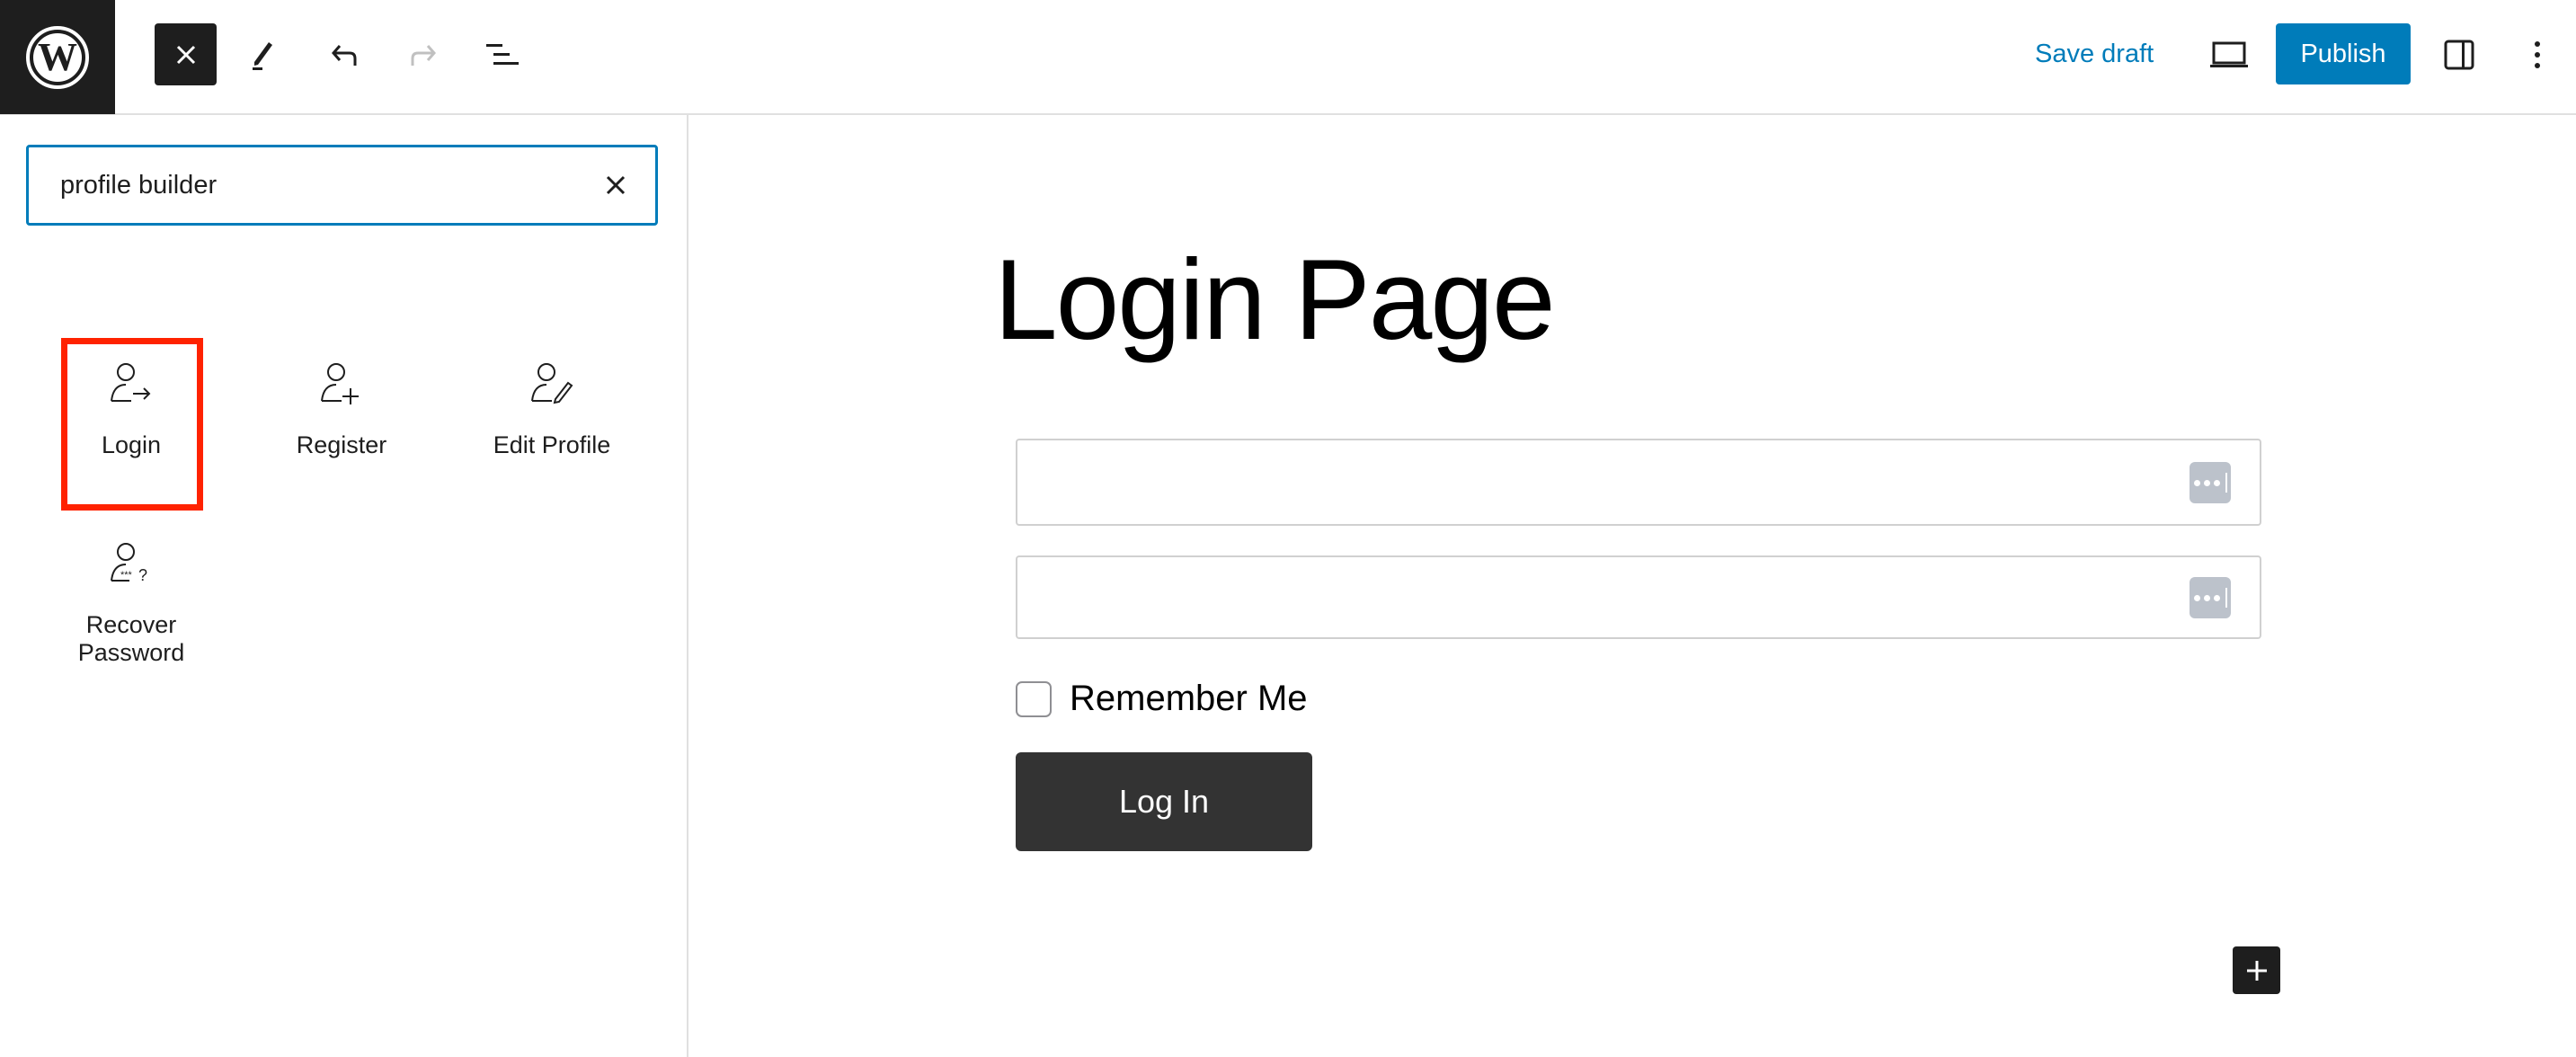 The height and width of the screenshot is (1057, 2576). I want to click on wordpress-logo-button: W, so click(57, 57).